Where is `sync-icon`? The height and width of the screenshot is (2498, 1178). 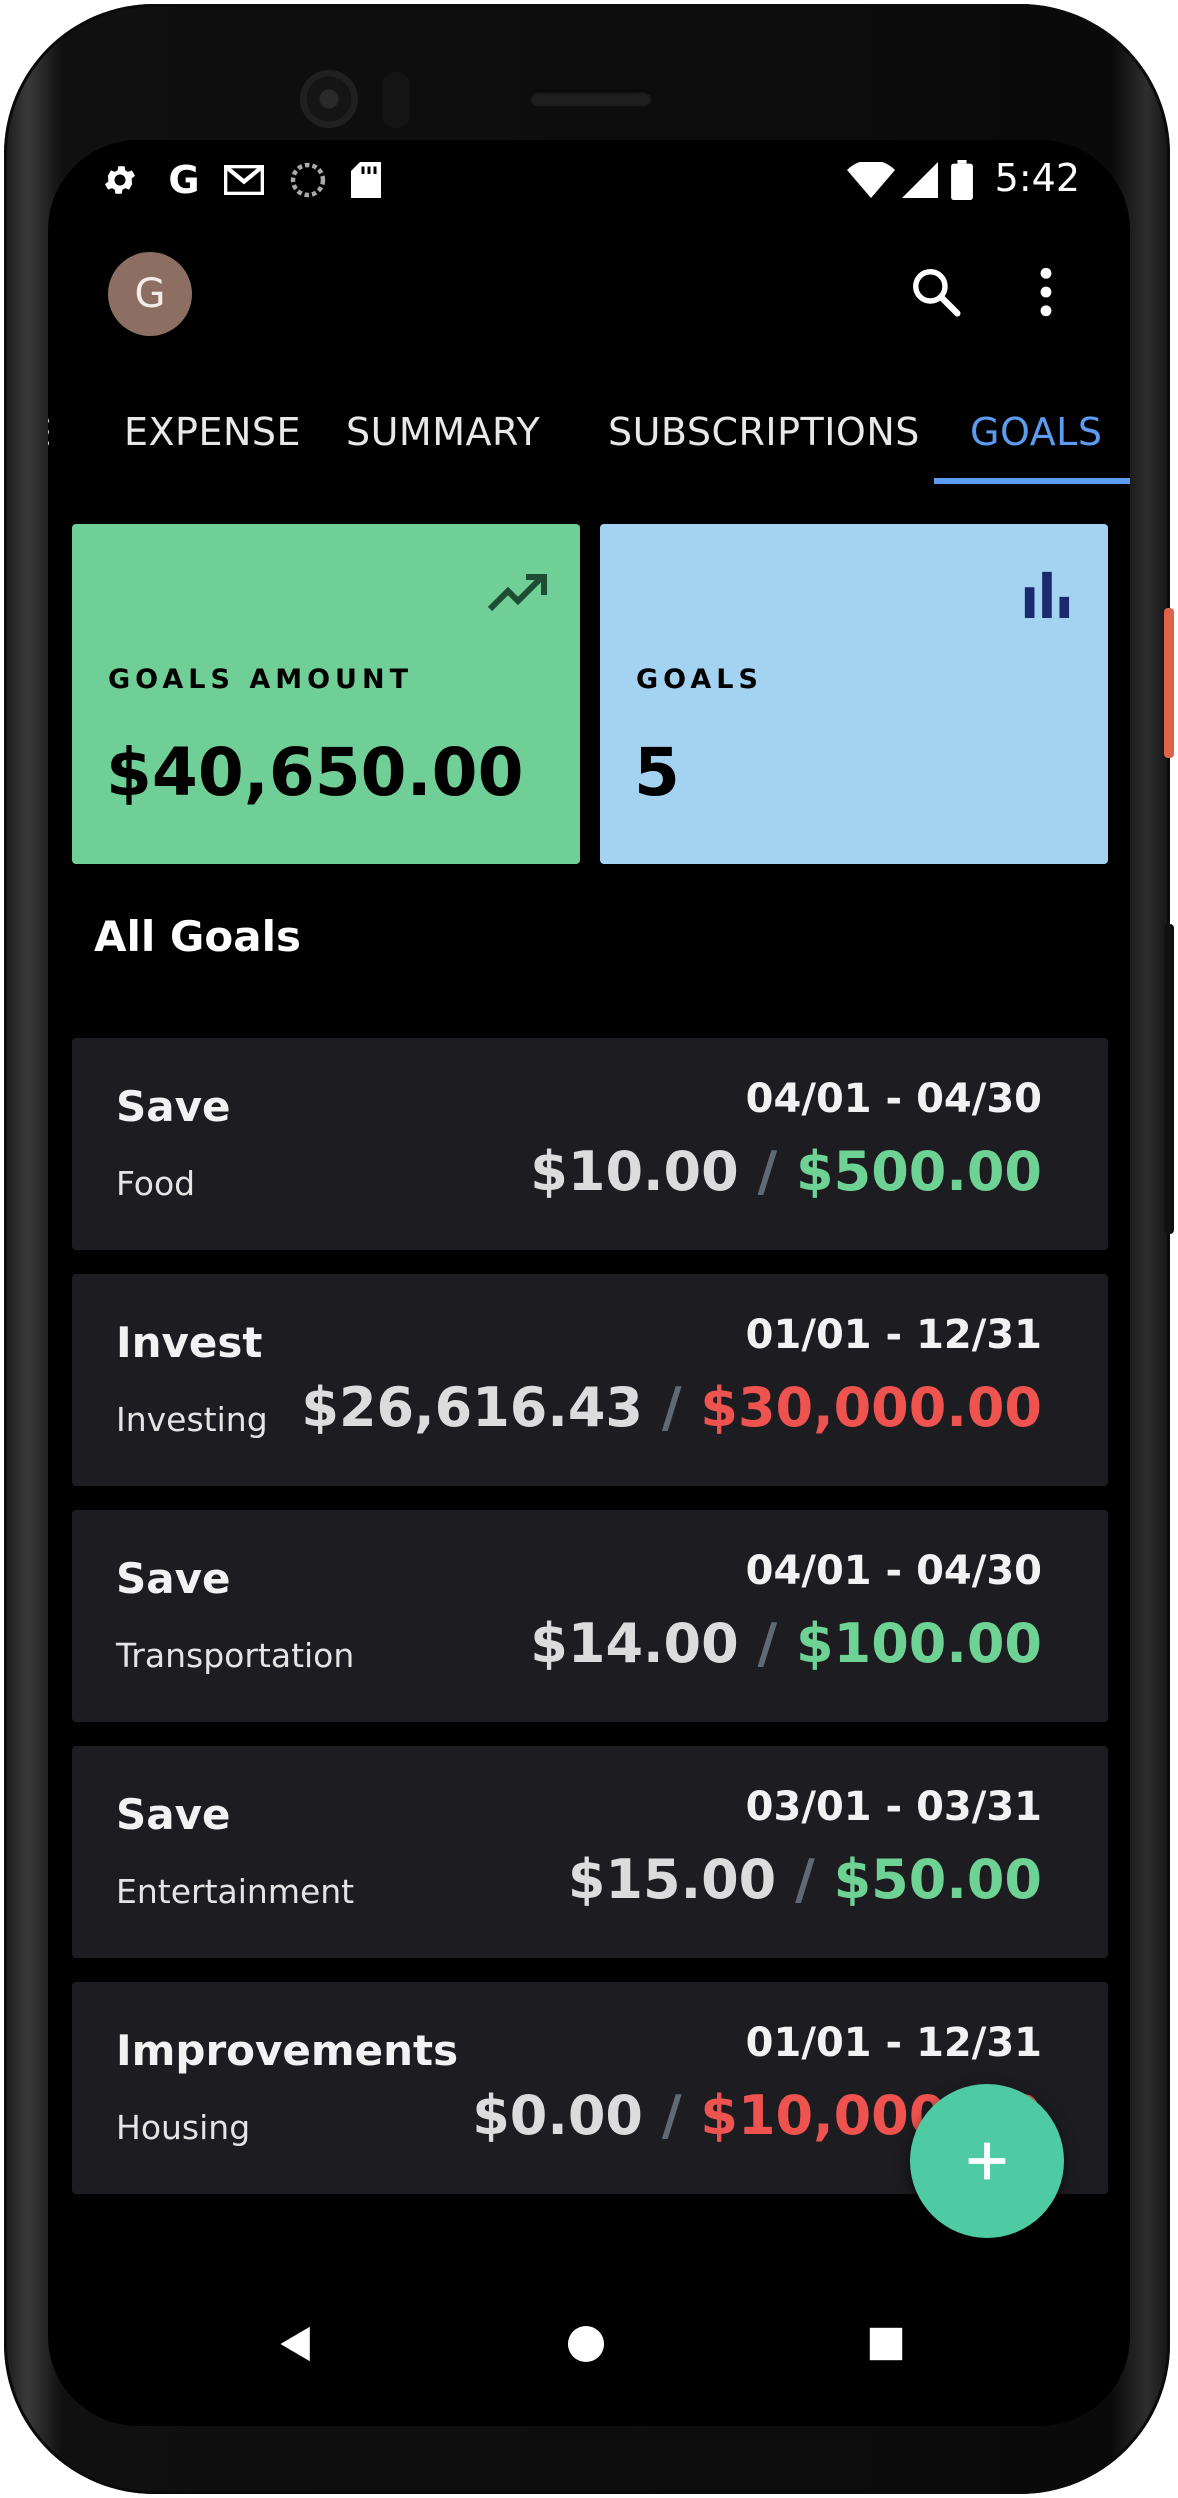
sync-icon is located at coordinates (308, 180).